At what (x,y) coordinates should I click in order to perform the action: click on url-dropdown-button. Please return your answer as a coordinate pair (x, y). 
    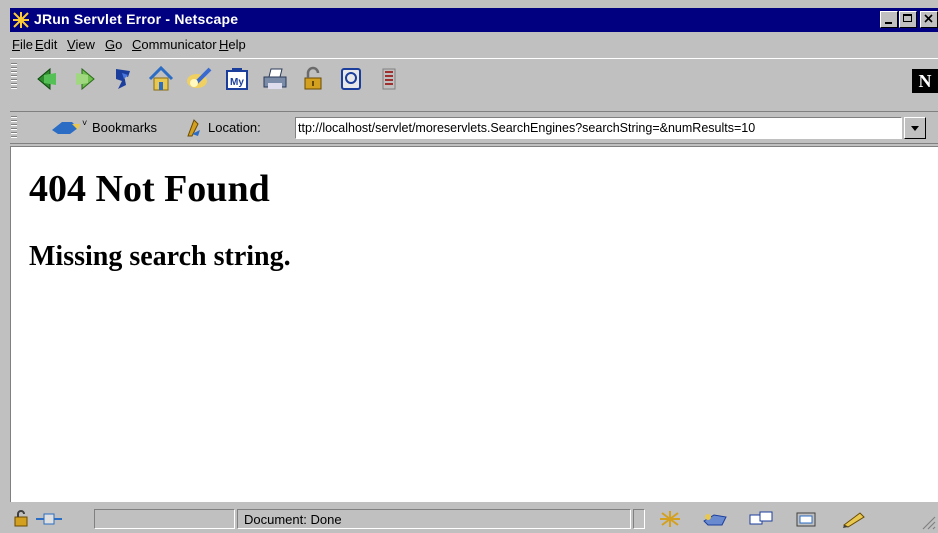
    Looking at the image, I should click on (915, 128).